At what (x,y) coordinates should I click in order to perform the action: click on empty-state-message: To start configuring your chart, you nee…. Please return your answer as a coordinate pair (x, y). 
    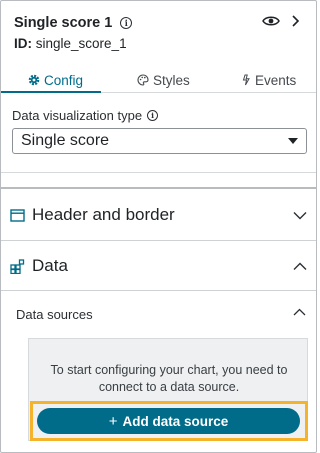
    Looking at the image, I should click on (169, 378).